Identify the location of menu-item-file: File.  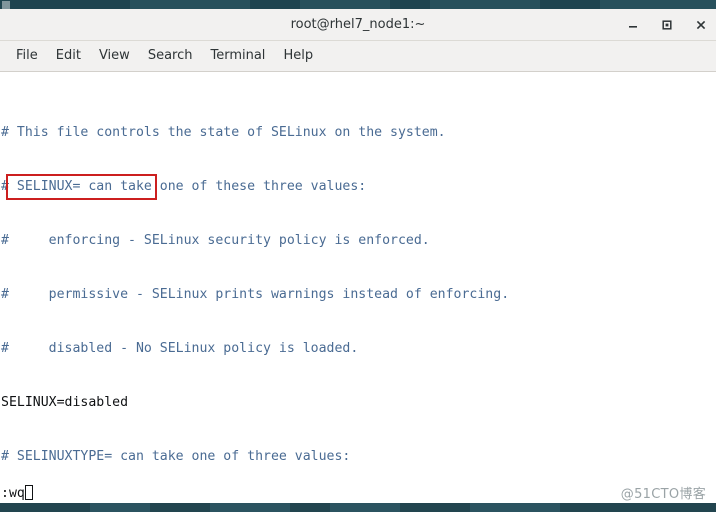
(27, 56).